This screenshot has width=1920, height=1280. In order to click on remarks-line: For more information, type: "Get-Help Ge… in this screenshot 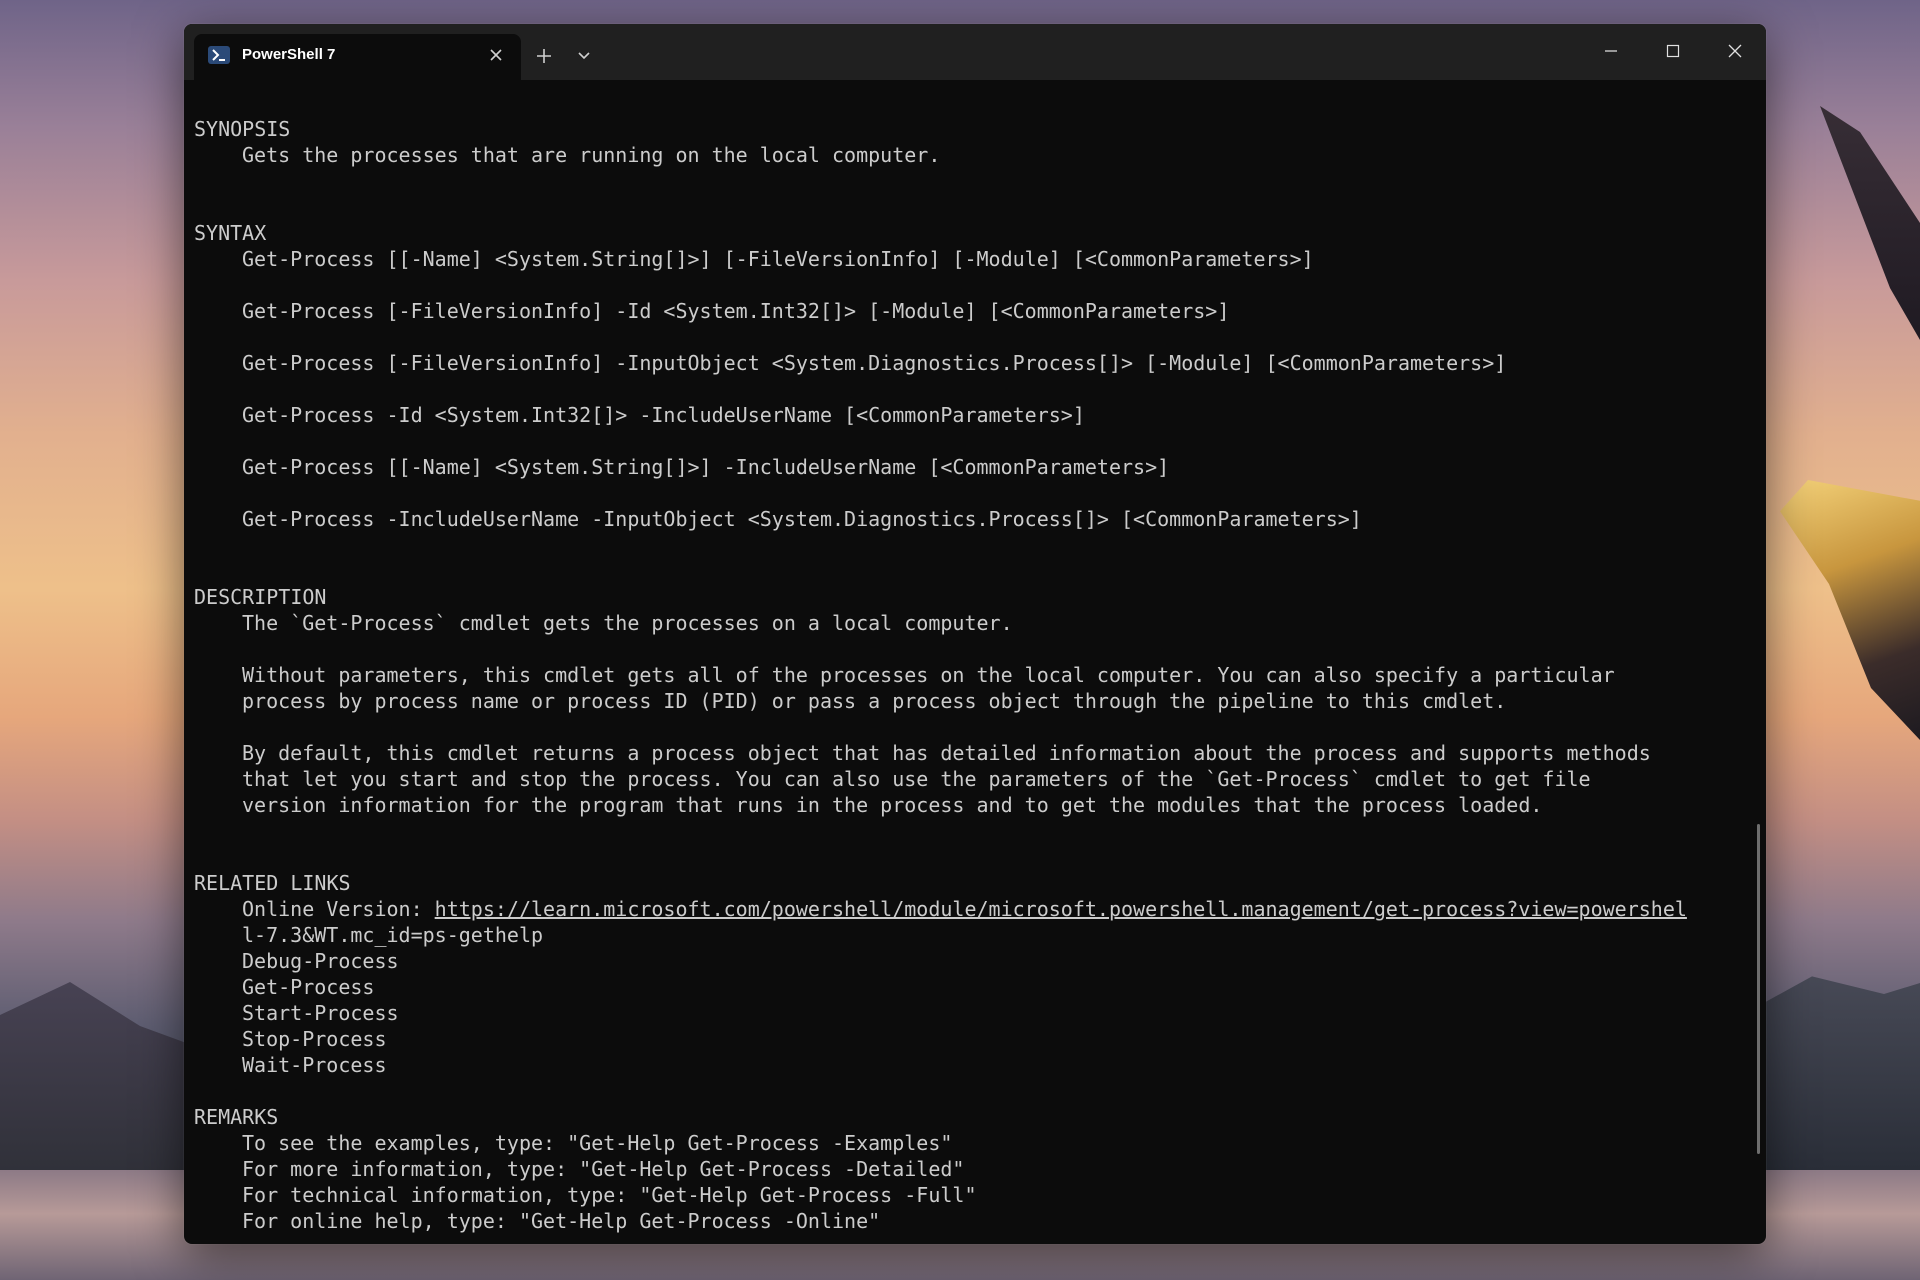, I will do `click(603, 1169)`.